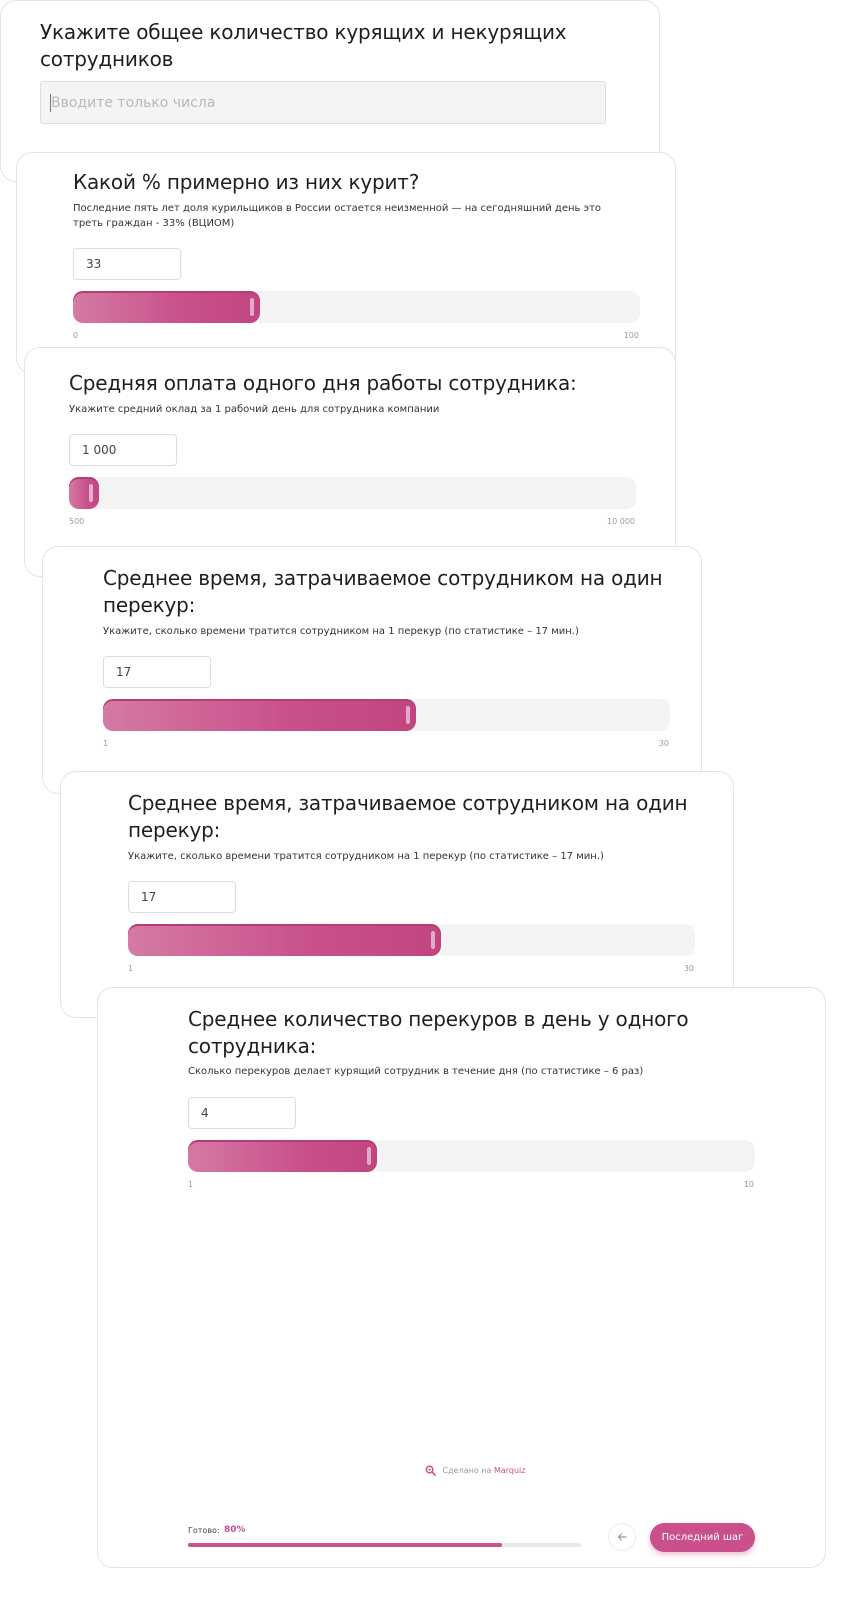 This screenshot has width=843, height=1600. I want to click on arrow-left-icon, so click(622, 1537).